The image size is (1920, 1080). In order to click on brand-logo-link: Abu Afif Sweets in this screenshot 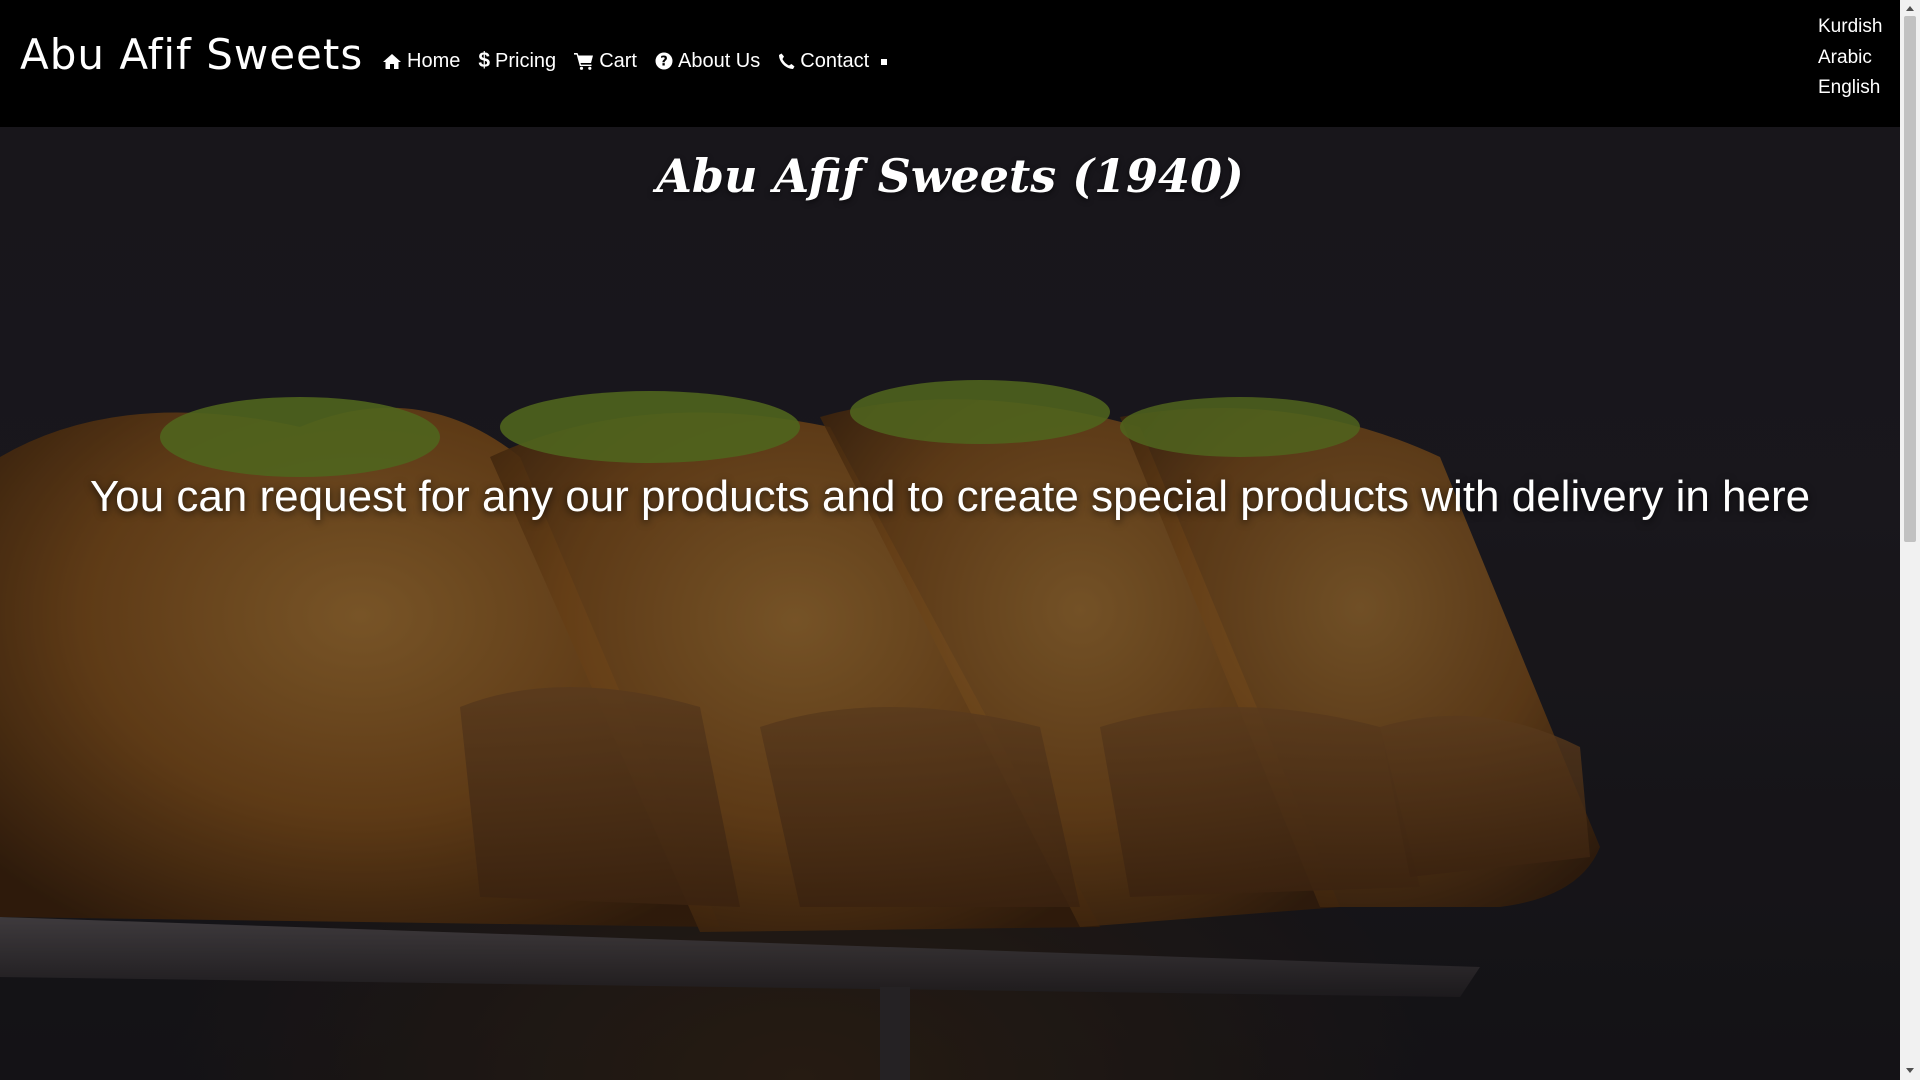, I will do `click(191, 54)`.